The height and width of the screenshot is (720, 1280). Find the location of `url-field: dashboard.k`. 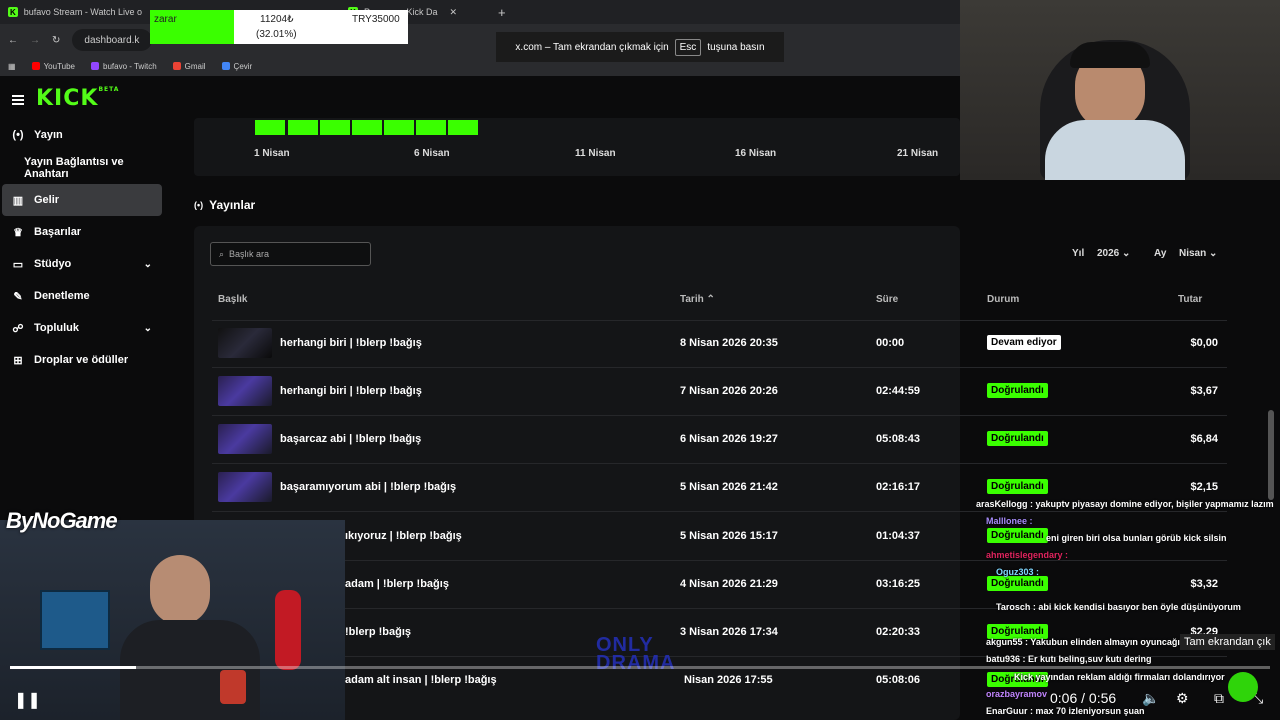

url-field: dashboard.k is located at coordinates (112, 40).